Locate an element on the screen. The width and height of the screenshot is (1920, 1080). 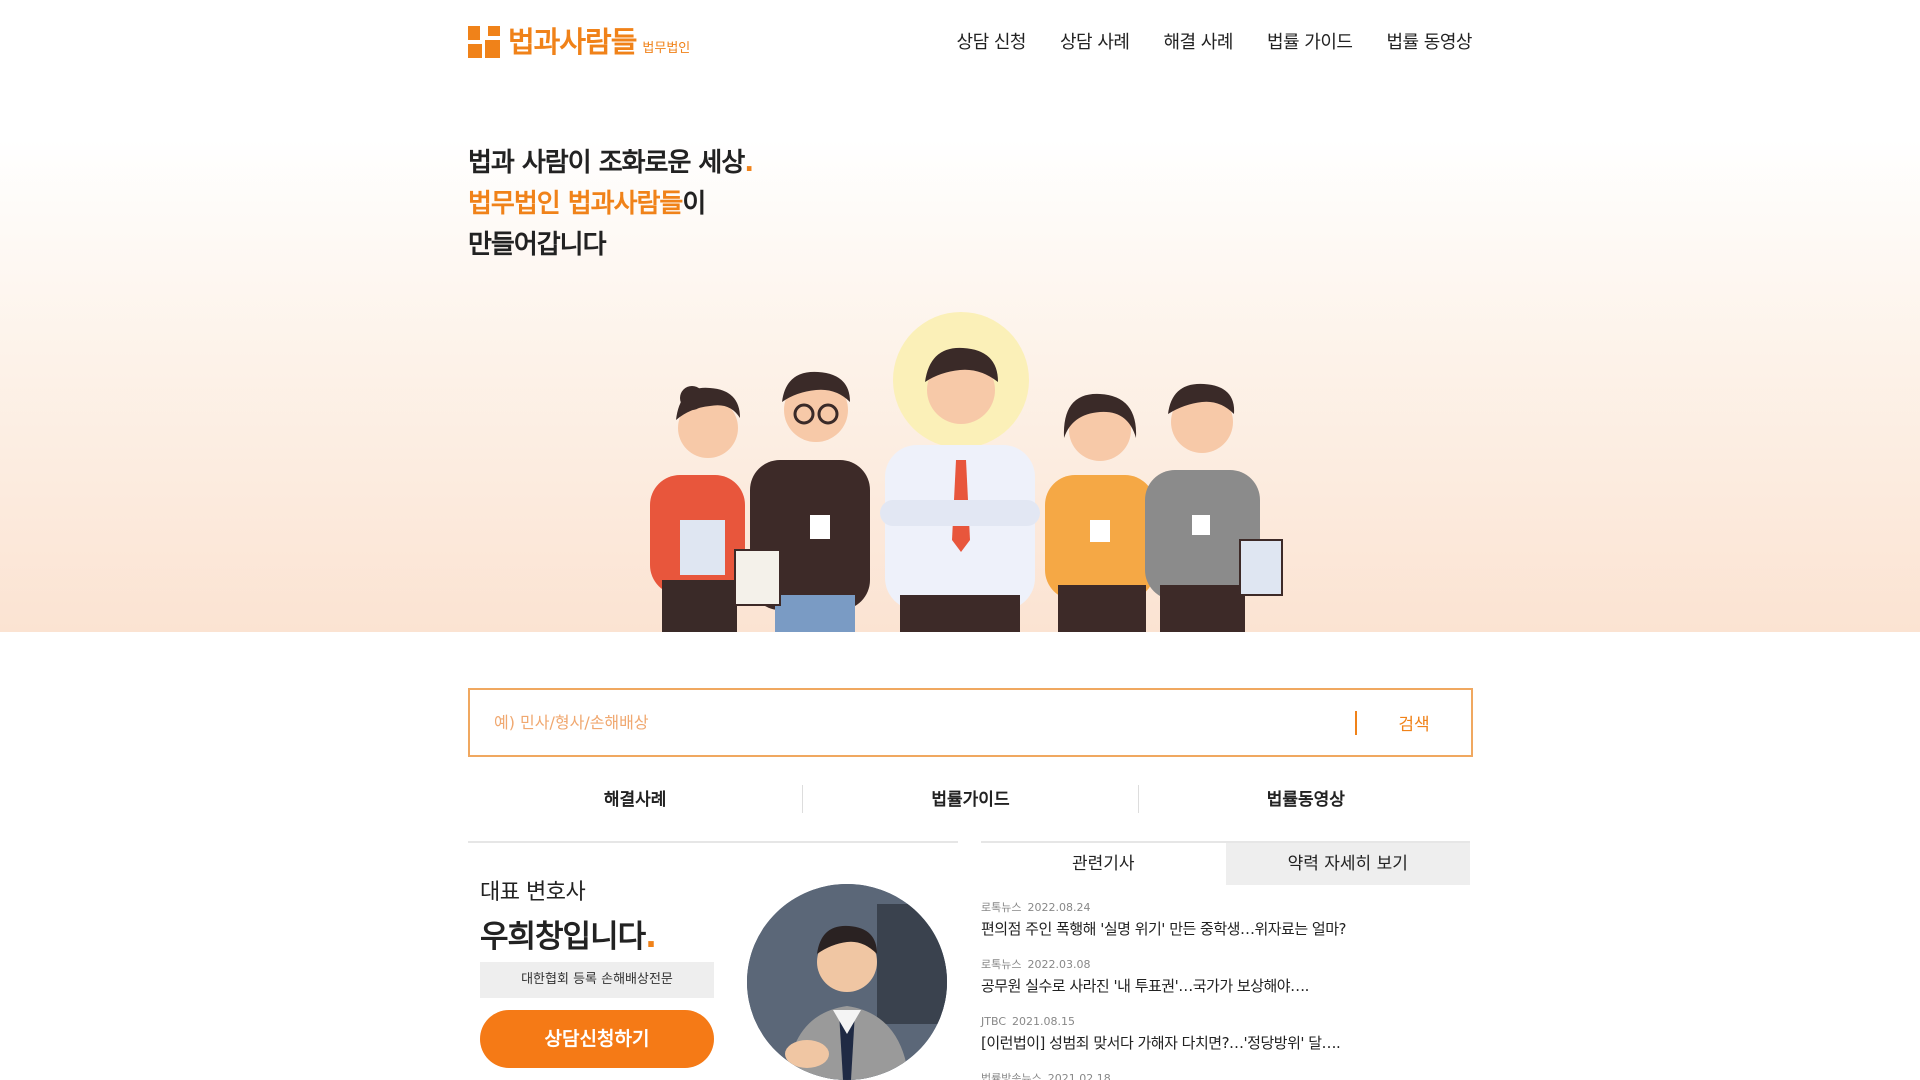
consult-request-button: 상담신청하기 is located at coordinates (597, 1039).